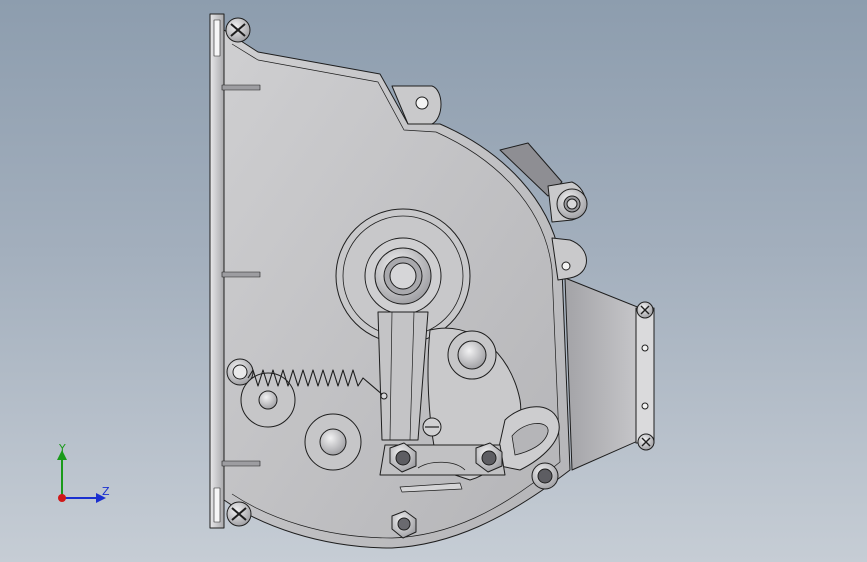  Describe the element at coordinates (217, 271) in the screenshot. I see `left-flange-plate` at that location.